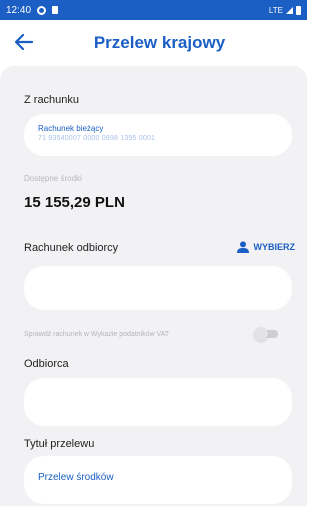  What do you see at coordinates (55, 10) in the screenshot?
I see `doc-icon` at bounding box center [55, 10].